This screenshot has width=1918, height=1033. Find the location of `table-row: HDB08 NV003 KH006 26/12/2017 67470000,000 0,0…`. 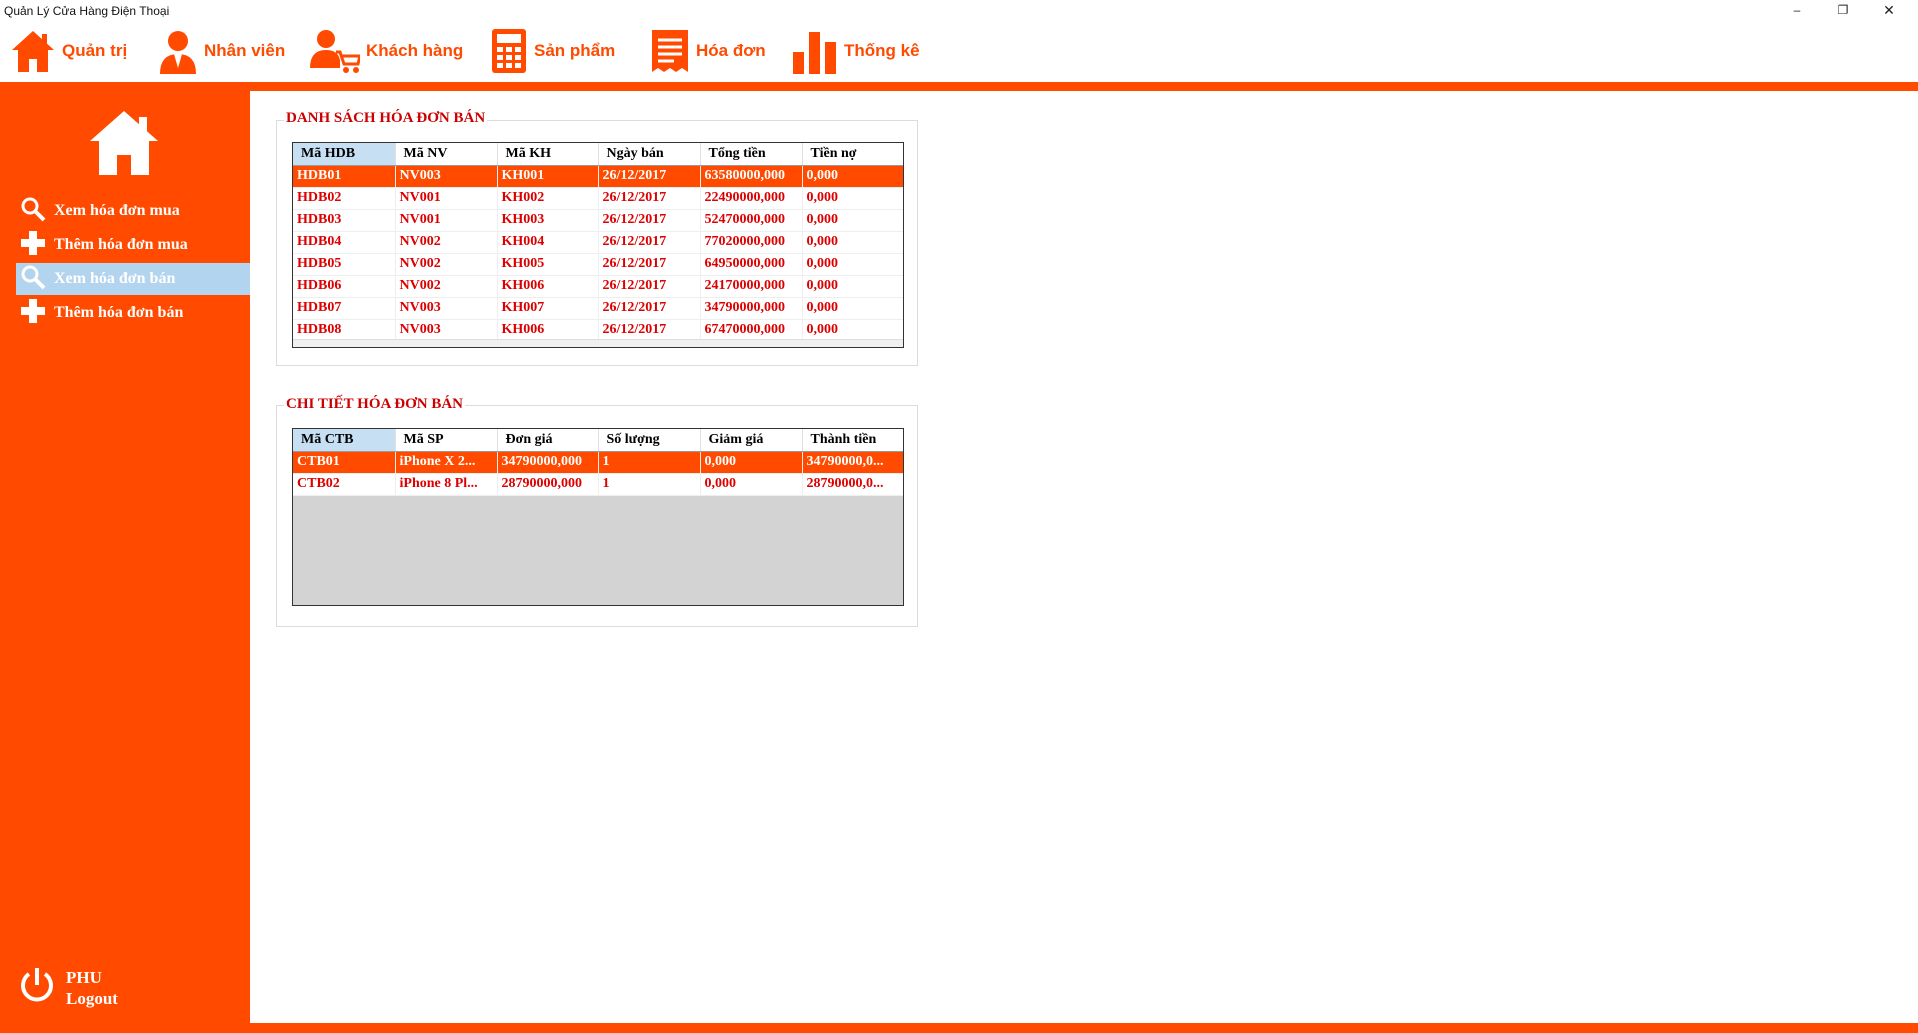

table-row: HDB08 NV003 KH006 26/12/2017 67470000,000 0,0… is located at coordinates (598, 330).